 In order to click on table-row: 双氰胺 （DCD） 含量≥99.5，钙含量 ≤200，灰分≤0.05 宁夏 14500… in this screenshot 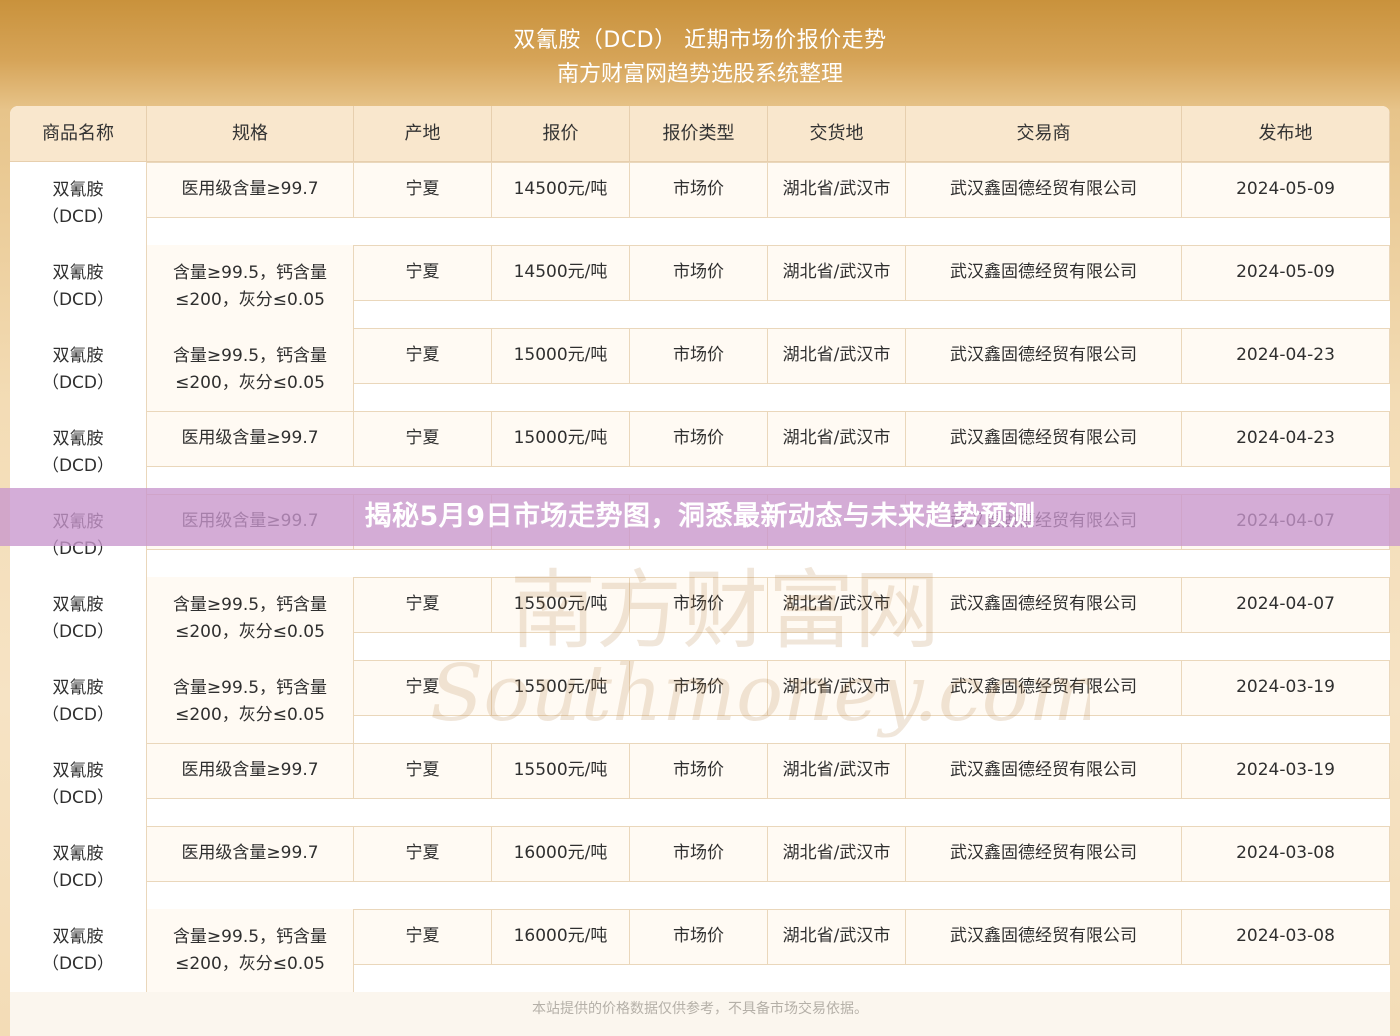, I will do `click(700, 286)`.